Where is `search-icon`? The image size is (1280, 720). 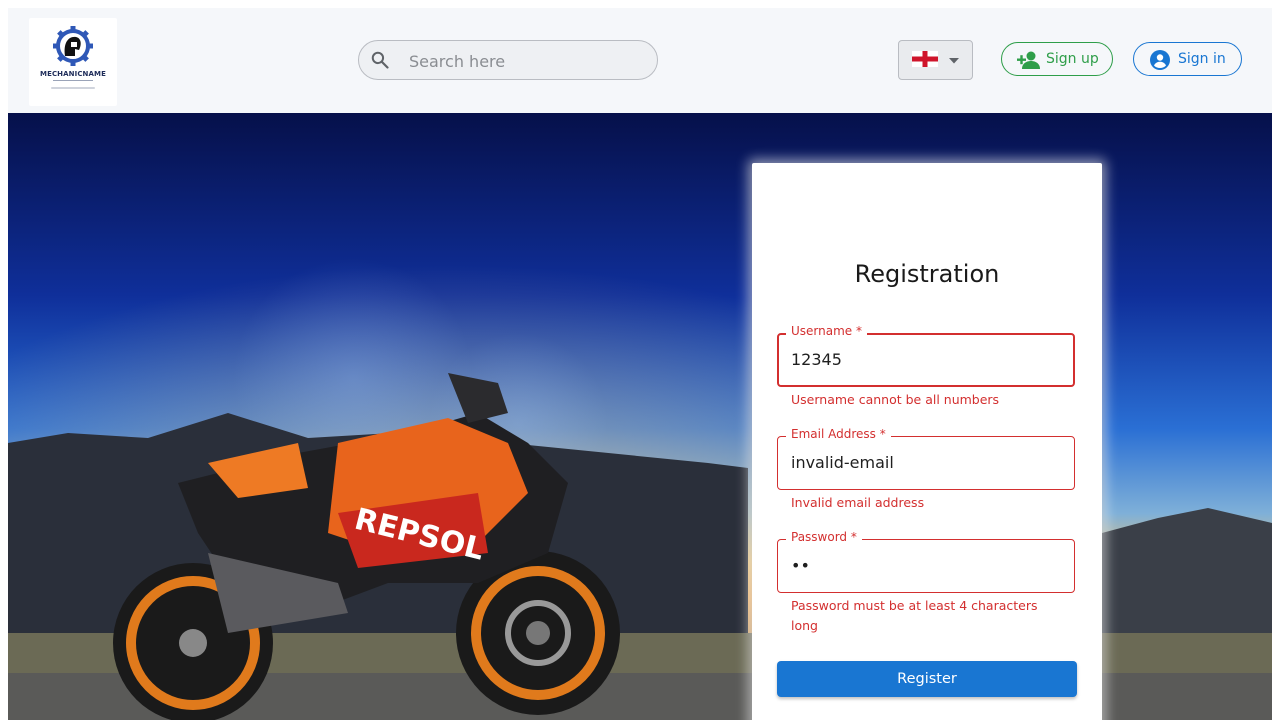
search-icon is located at coordinates (380, 60).